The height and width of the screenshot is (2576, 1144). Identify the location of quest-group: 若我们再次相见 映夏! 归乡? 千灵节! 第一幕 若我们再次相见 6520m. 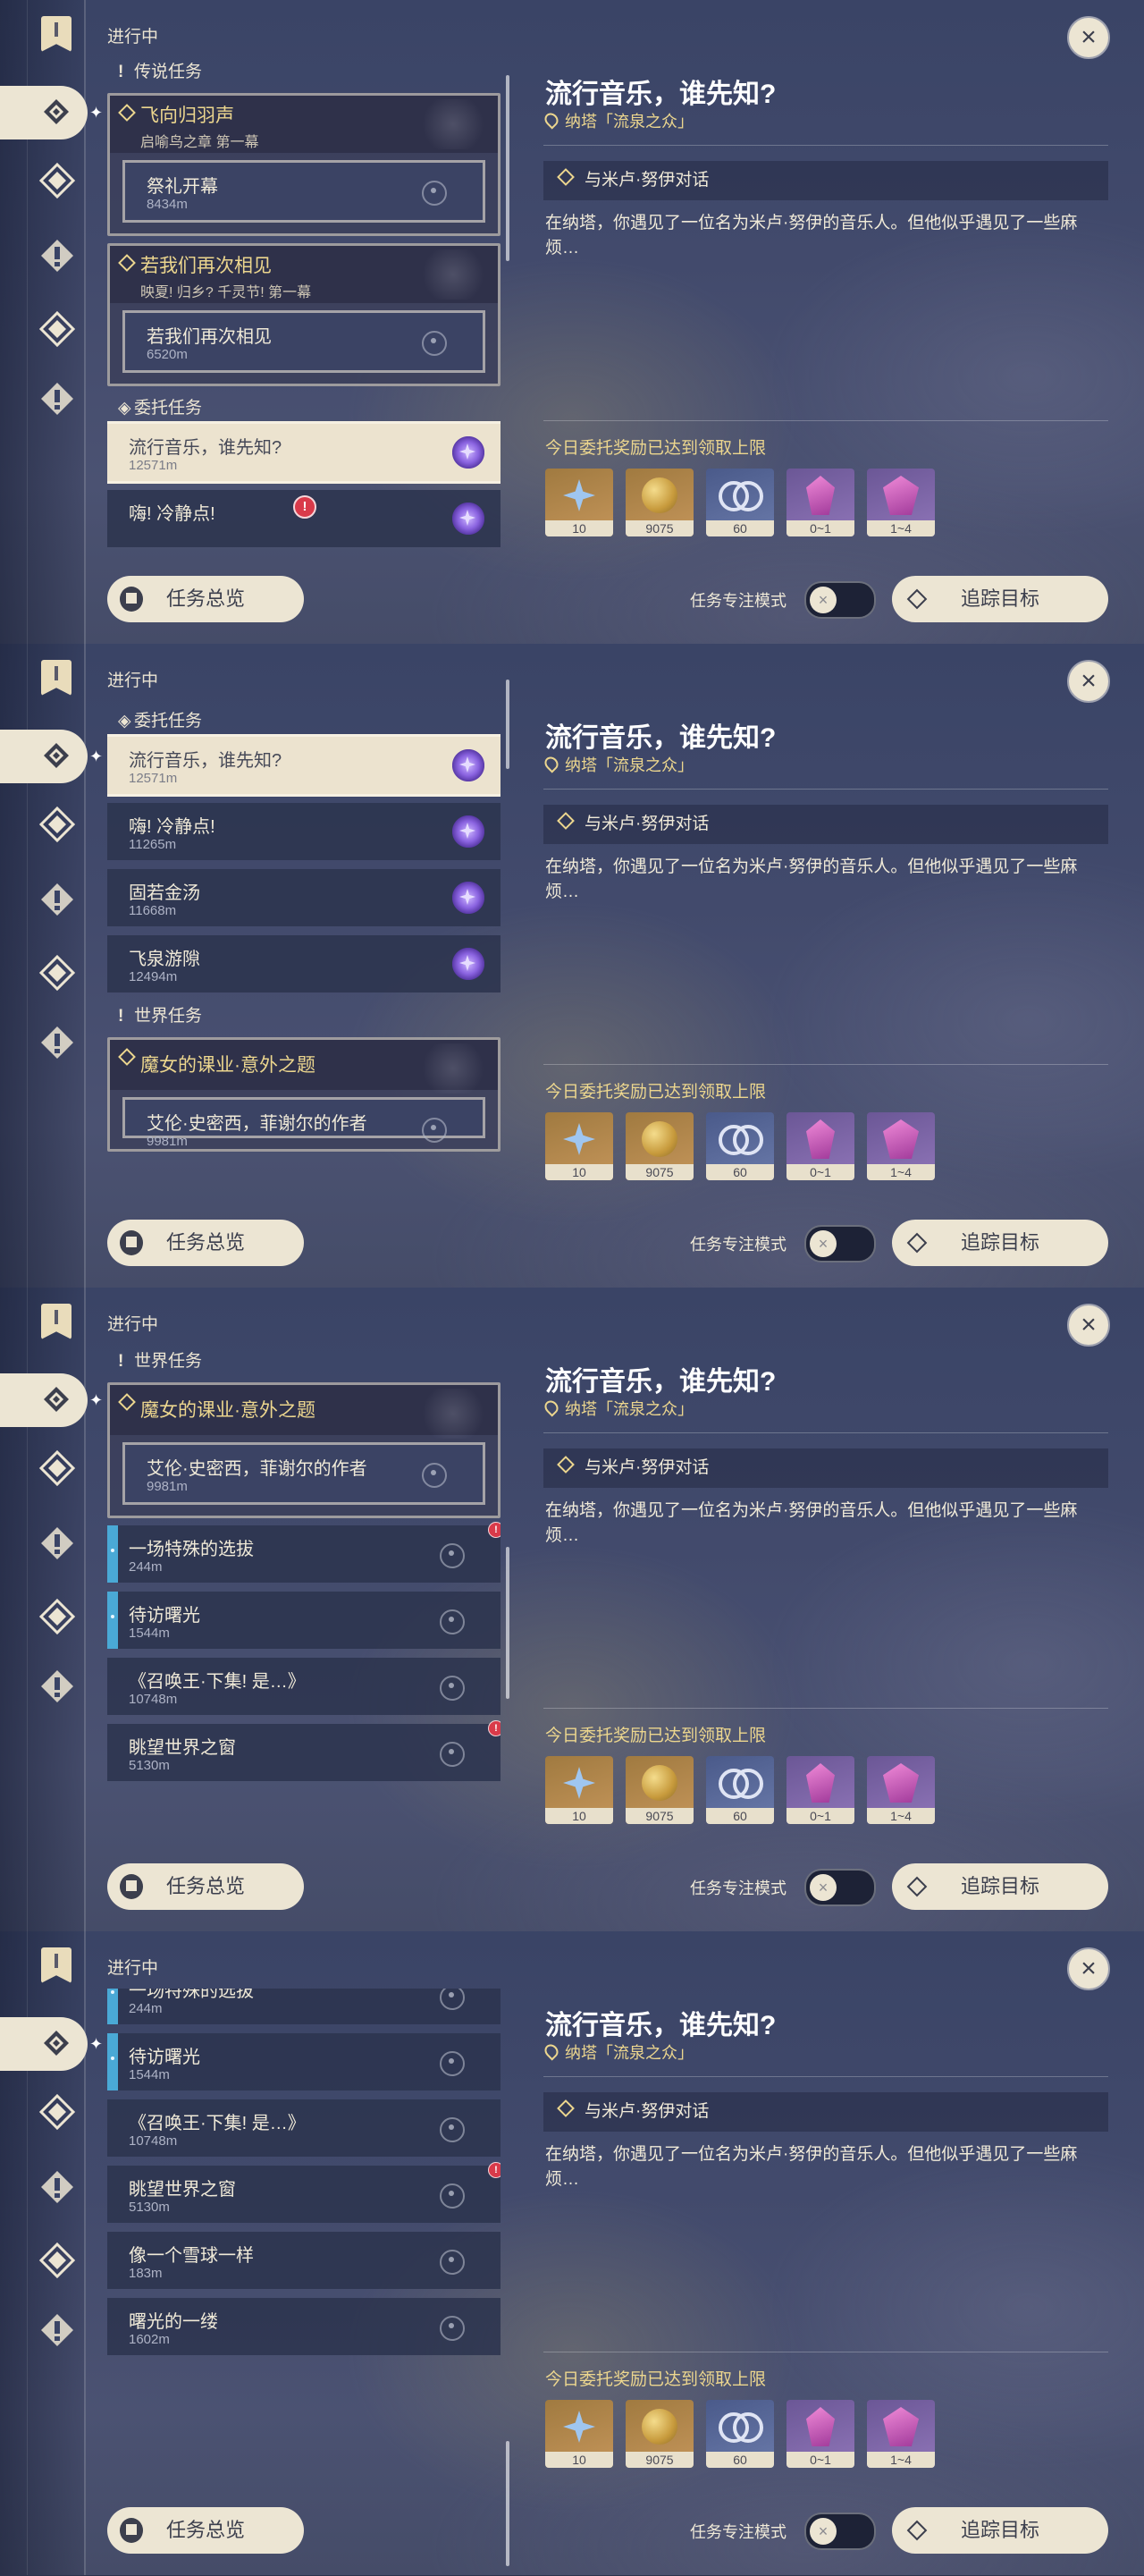
(304, 314).